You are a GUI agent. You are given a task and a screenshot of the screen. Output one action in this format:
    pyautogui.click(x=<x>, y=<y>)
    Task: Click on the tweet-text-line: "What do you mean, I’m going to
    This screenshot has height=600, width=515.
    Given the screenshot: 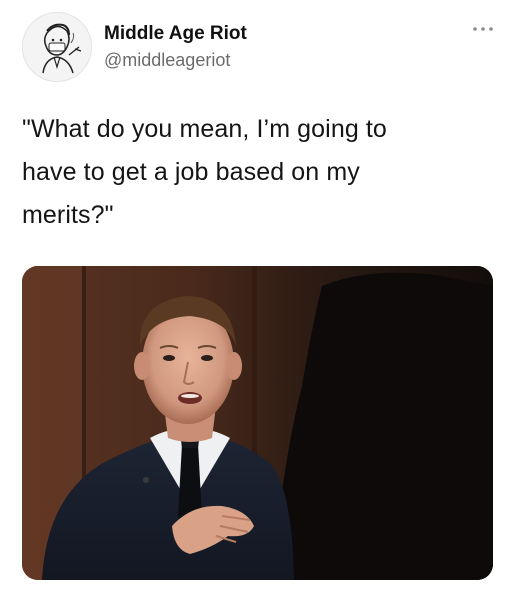 What is the action you would take?
    pyautogui.click(x=204, y=129)
    